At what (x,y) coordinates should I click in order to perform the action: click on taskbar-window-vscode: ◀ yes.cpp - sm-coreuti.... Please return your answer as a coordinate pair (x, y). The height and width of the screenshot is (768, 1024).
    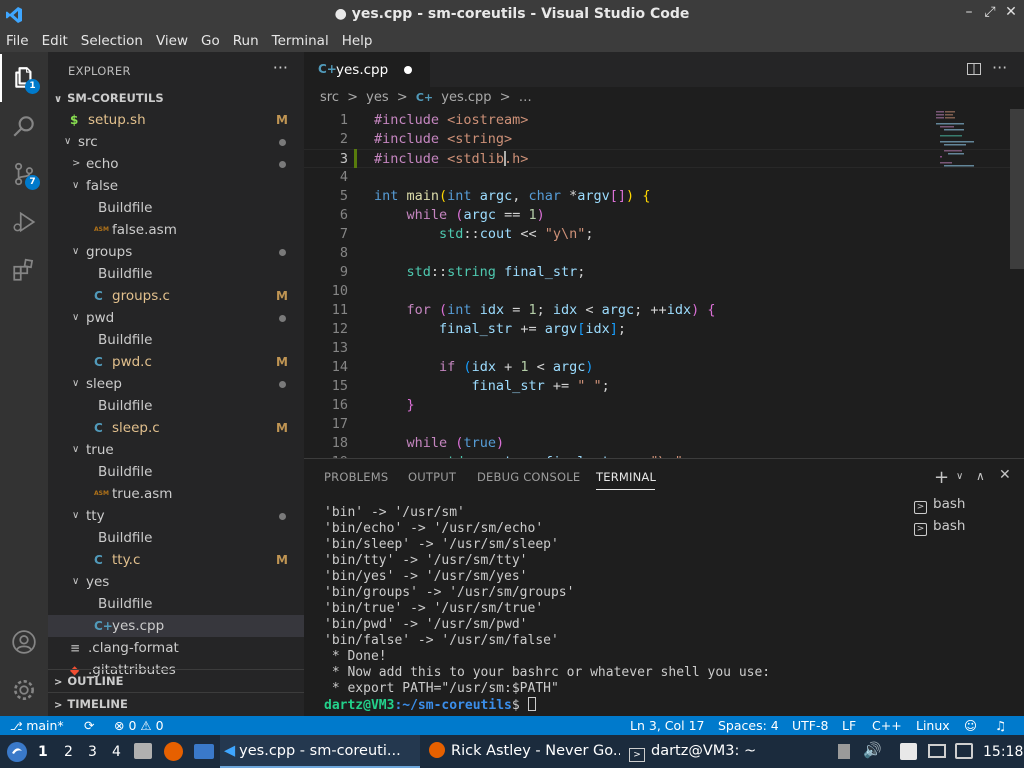
    Looking at the image, I should click on (320, 751).